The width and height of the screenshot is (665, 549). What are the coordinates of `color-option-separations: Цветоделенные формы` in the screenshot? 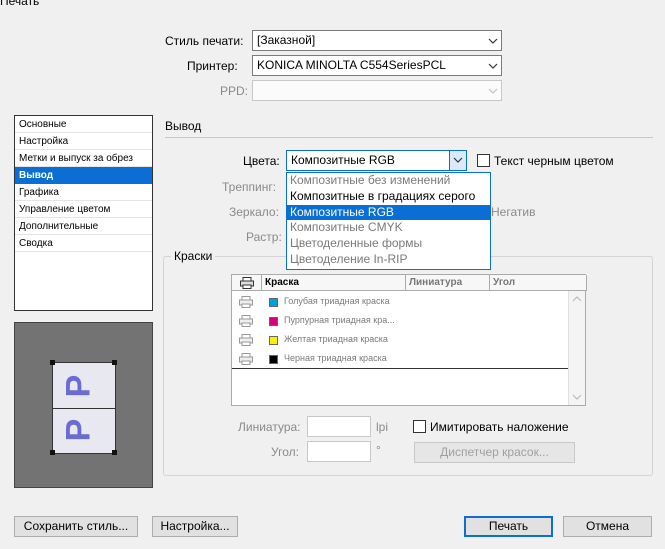 It's located at (356, 243).